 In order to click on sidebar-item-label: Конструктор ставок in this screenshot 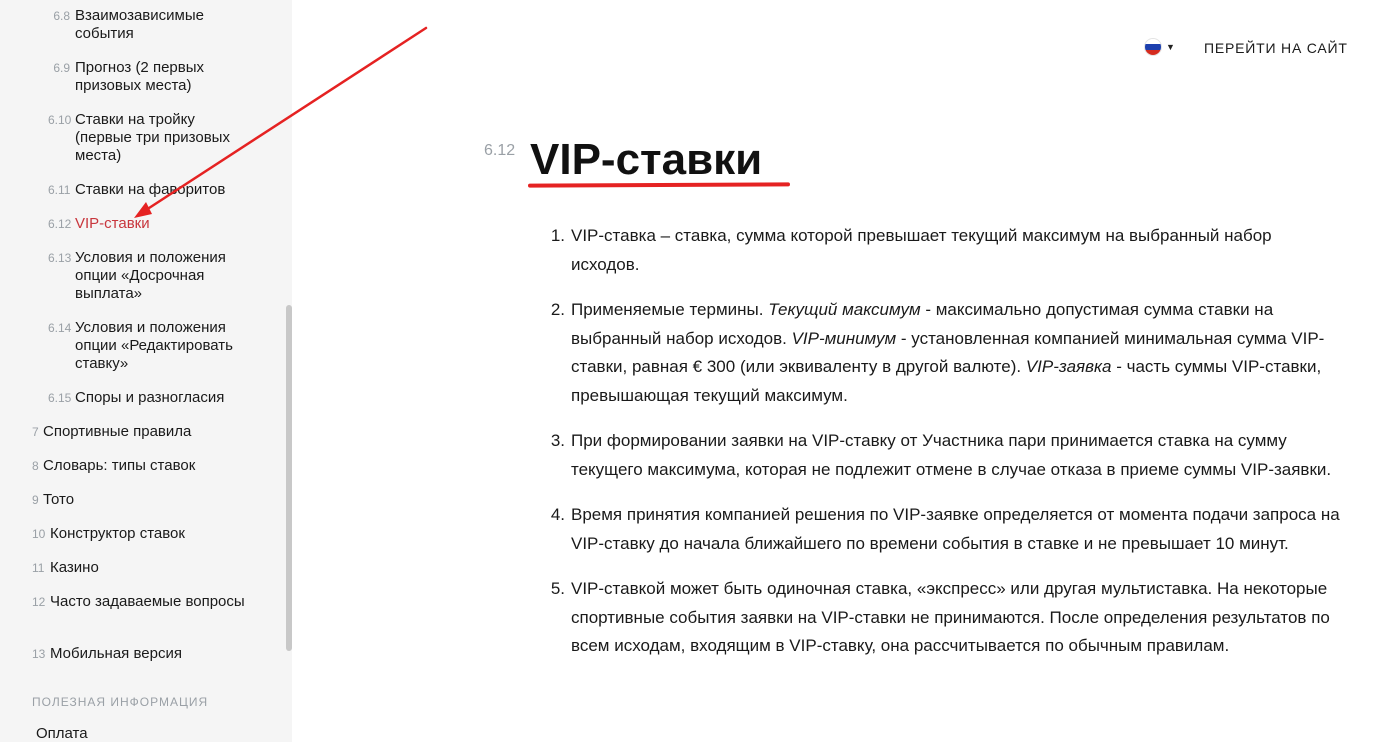, I will do `click(117, 533)`.